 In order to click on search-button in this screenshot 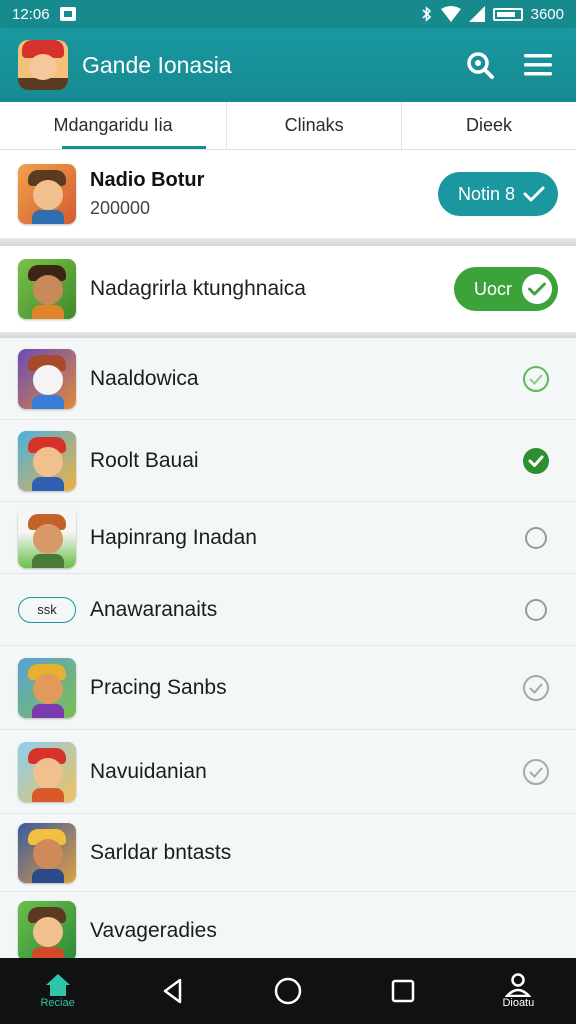, I will do `click(480, 65)`.